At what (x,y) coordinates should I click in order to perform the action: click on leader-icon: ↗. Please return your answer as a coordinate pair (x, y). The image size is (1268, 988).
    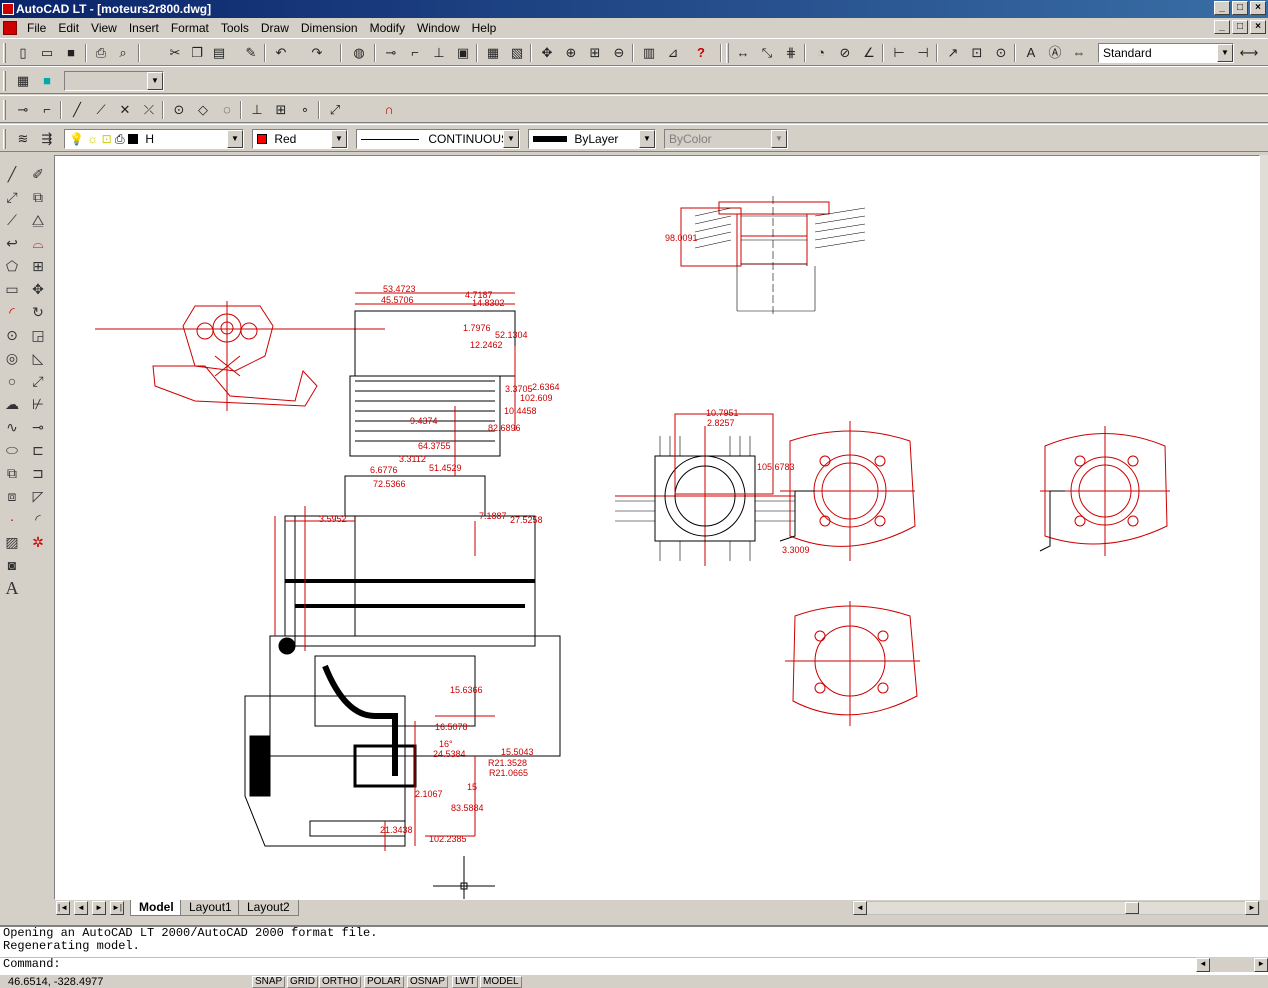
    Looking at the image, I should click on (953, 53).